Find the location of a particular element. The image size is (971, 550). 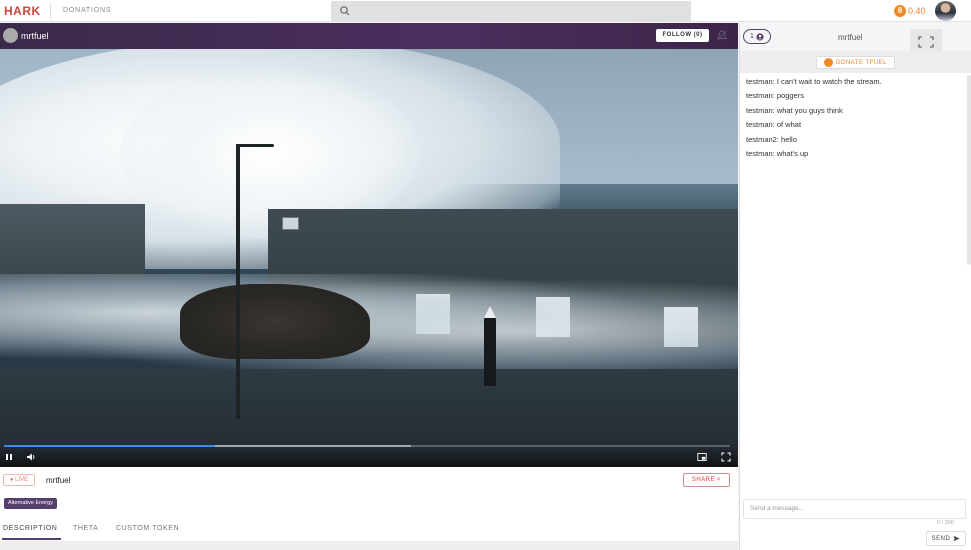

tfuel-balance: θ 0.40 is located at coordinates (910, 11).